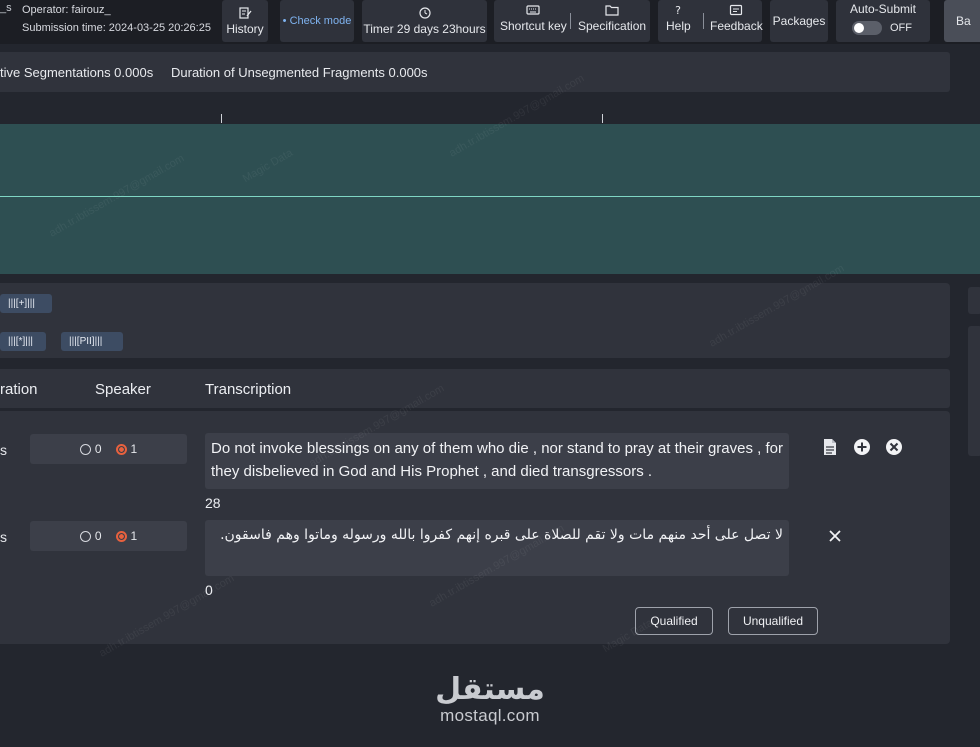 The image size is (980, 747). What do you see at coordinates (248, 389) in the screenshot?
I see `column-transcription: Transcription` at bounding box center [248, 389].